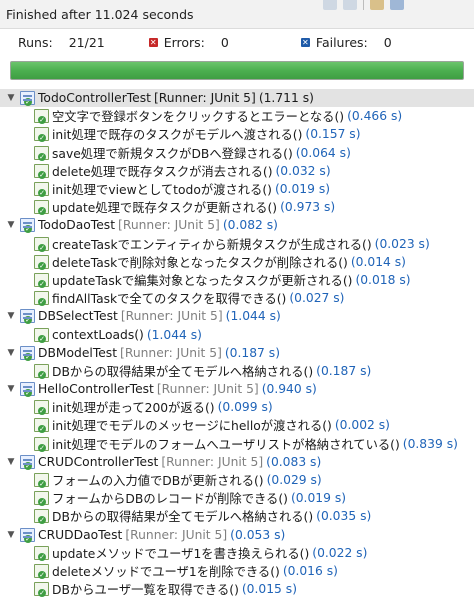 Image resolution: width=474 pixels, height=598 pixels. What do you see at coordinates (237, 171) in the screenshot?
I see `test-row: ✓ delete処理で既存タスクが消去される() (0.032 s)` at bounding box center [237, 171].